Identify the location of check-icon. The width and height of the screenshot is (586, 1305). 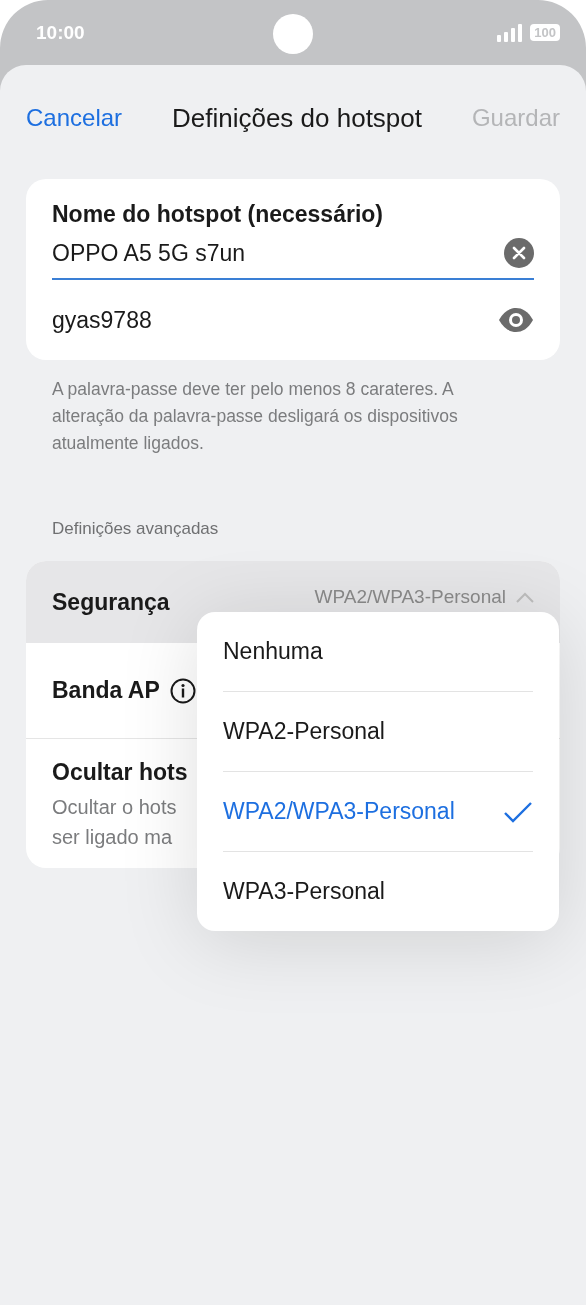
(518, 811).